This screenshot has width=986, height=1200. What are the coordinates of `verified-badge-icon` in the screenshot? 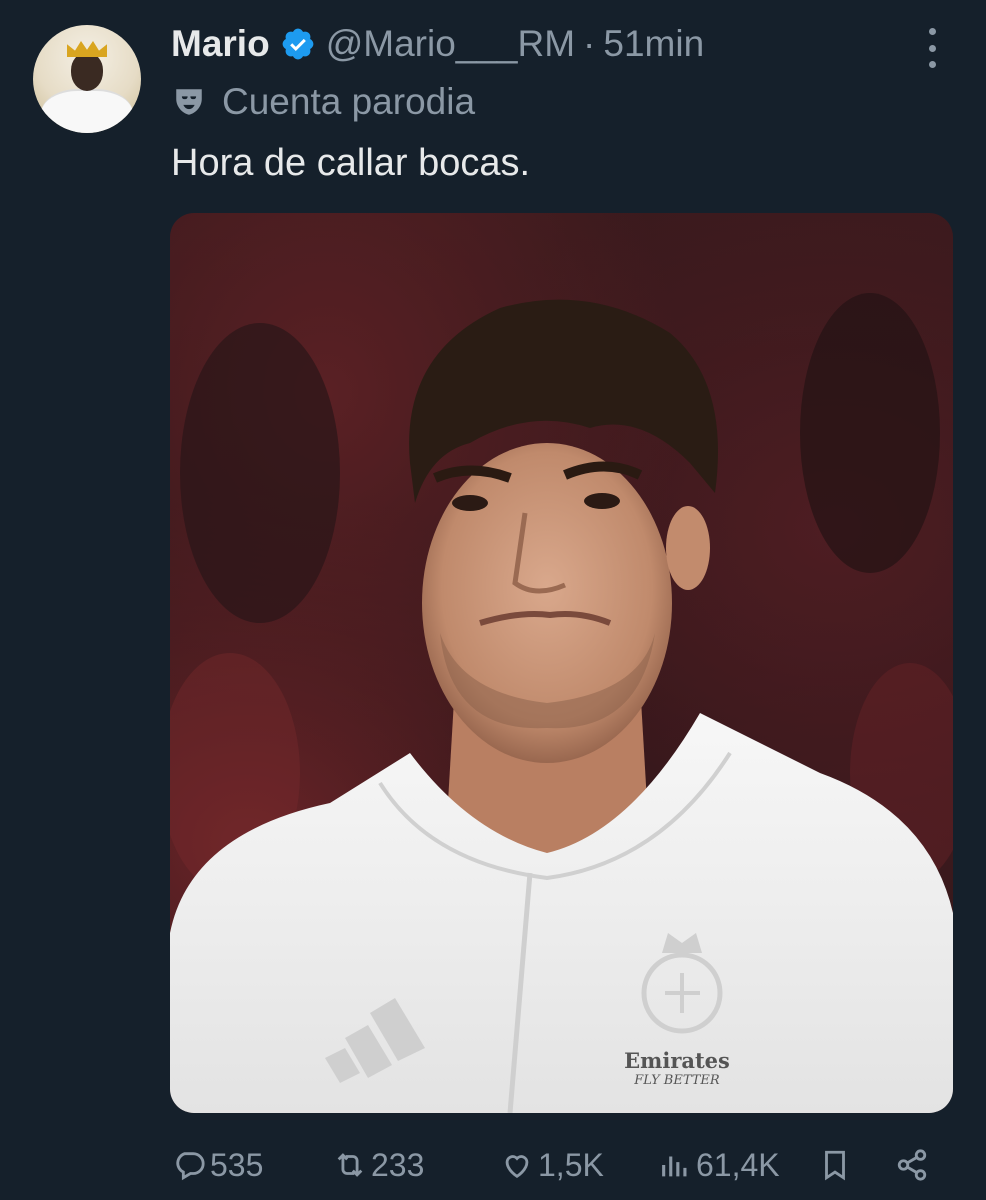 It's located at (298, 44).